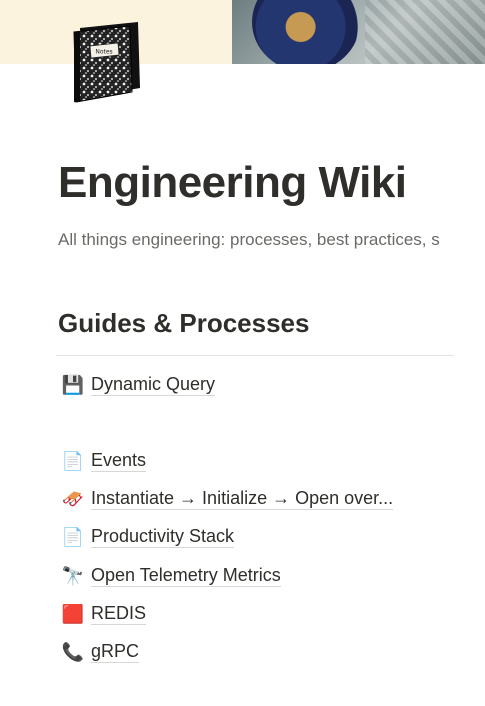 The height and width of the screenshot is (706, 485). What do you see at coordinates (183, 323) in the screenshot?
I see `section-heading-guides: Guides & Processes` at bounding box center [183, 323].